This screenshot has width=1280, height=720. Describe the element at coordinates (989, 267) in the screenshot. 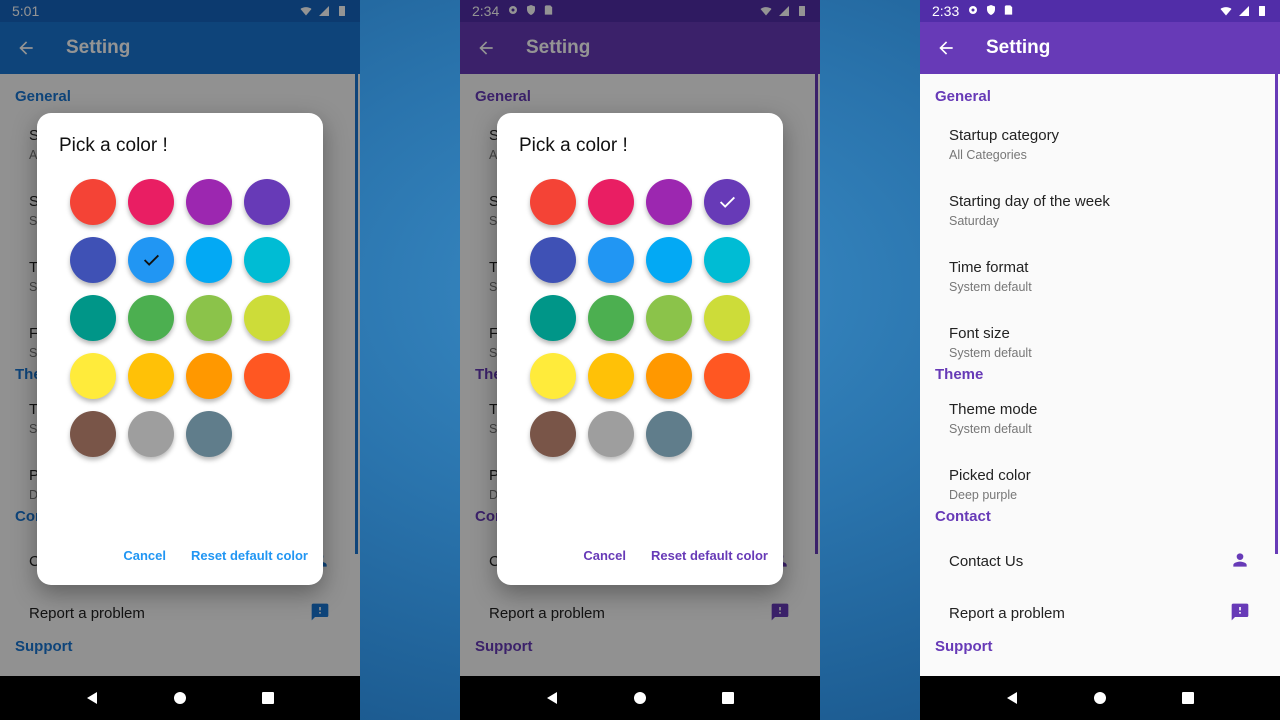

I see `setting-title: Time format` at that location.